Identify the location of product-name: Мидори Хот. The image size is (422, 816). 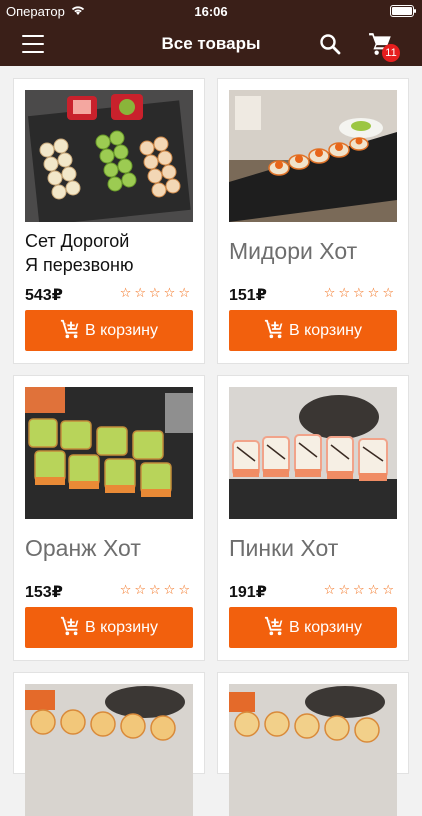
(293, 251).